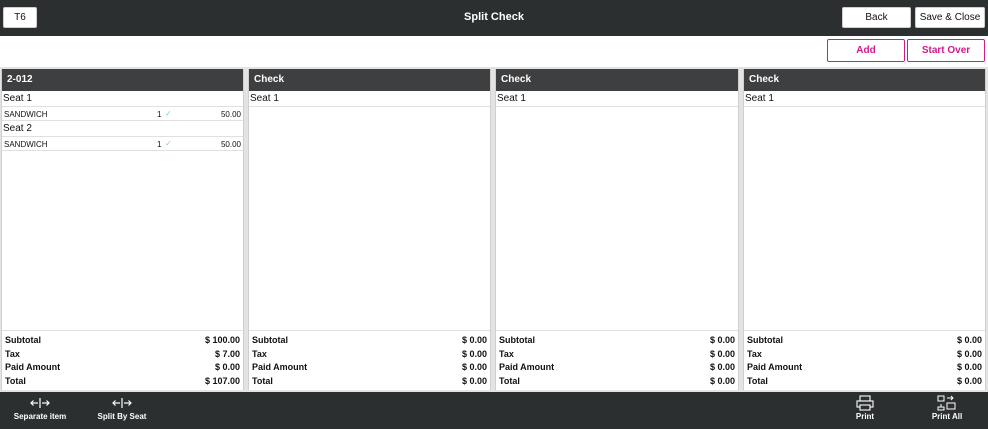  I want to click on print-button: Print, so click(865, 410).